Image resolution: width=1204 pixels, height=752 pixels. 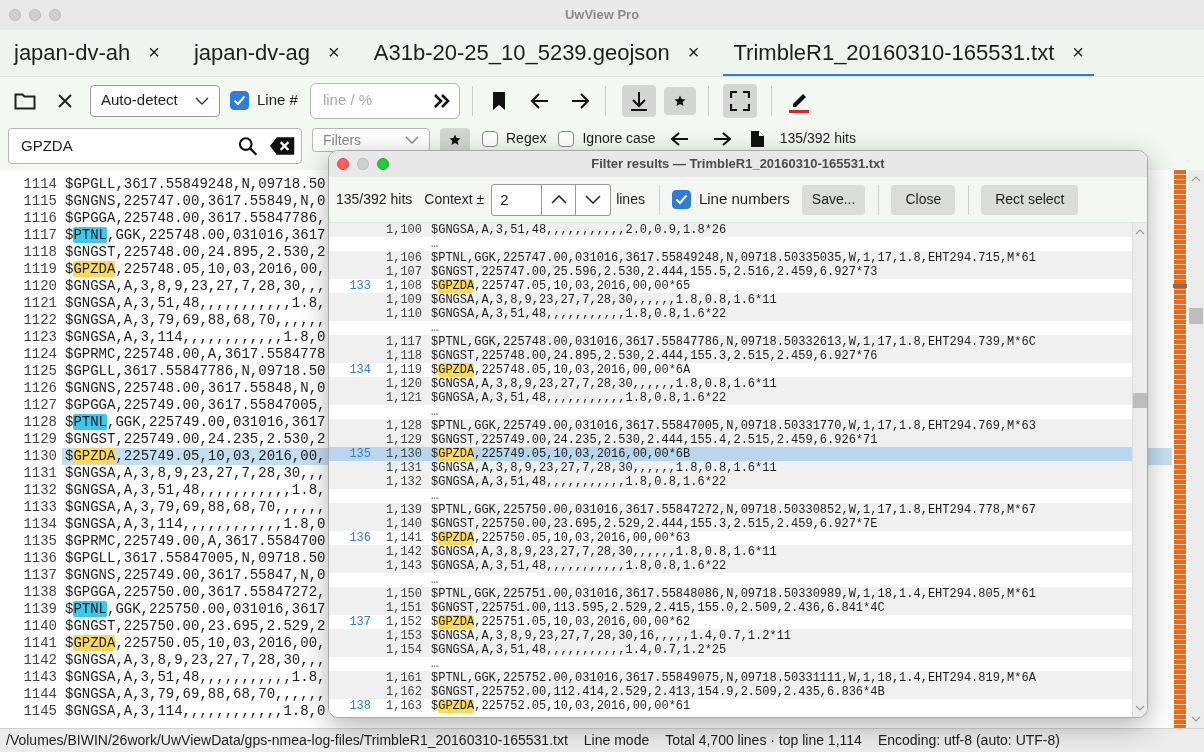 What do you see at coordinates (602, 15) in the screenshot?
I see `window-title: UwView Pro` at bounding box center [602, 15].